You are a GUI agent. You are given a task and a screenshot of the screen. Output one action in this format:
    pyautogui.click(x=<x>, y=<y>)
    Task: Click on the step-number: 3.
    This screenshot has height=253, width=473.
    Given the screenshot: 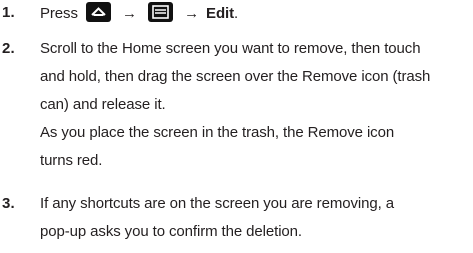 What is the action you would take?
    pyautogui.click(x=8, y=203)
    